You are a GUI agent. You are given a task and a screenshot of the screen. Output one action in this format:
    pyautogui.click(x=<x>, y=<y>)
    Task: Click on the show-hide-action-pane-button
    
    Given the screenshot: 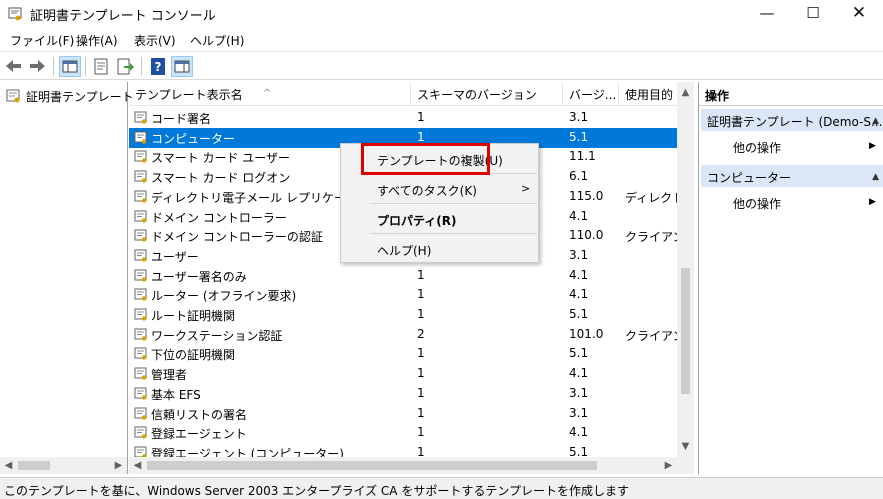 What is the action you would take?
    pyautogui.click(x=182, y=66)
    